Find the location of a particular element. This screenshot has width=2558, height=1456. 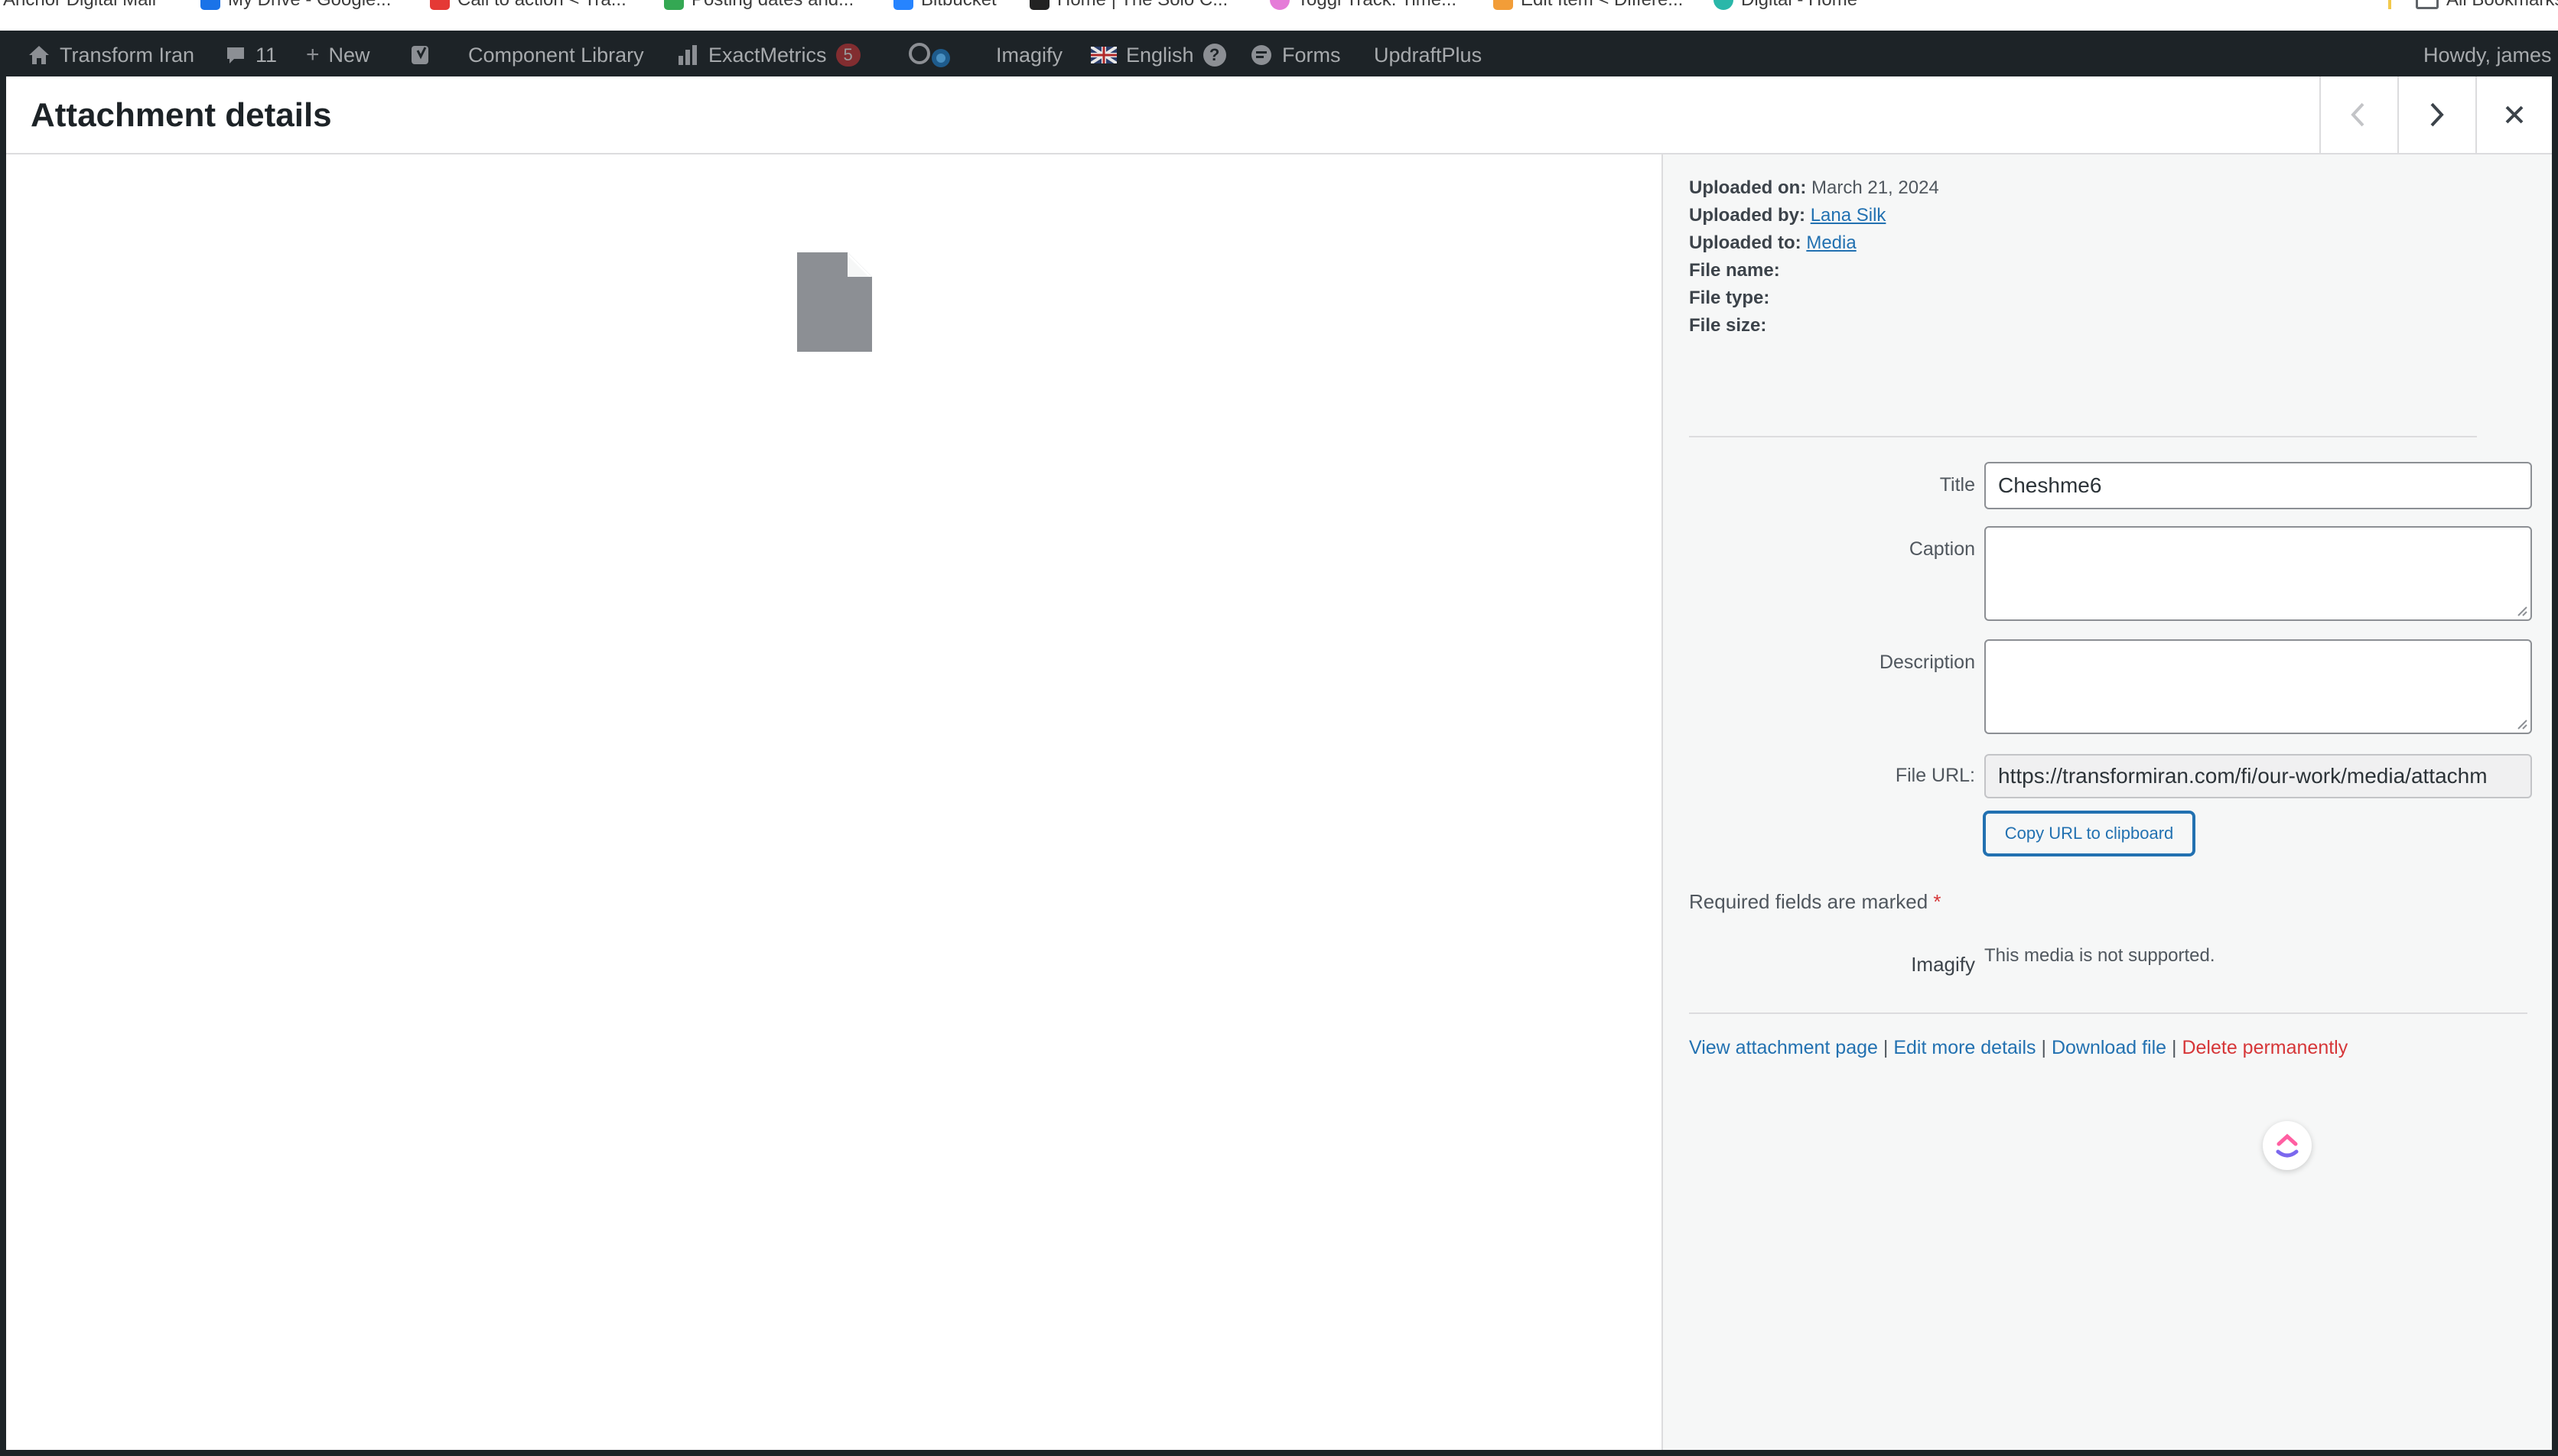

chevron-right-icon is located at coordinates (2437, 114).